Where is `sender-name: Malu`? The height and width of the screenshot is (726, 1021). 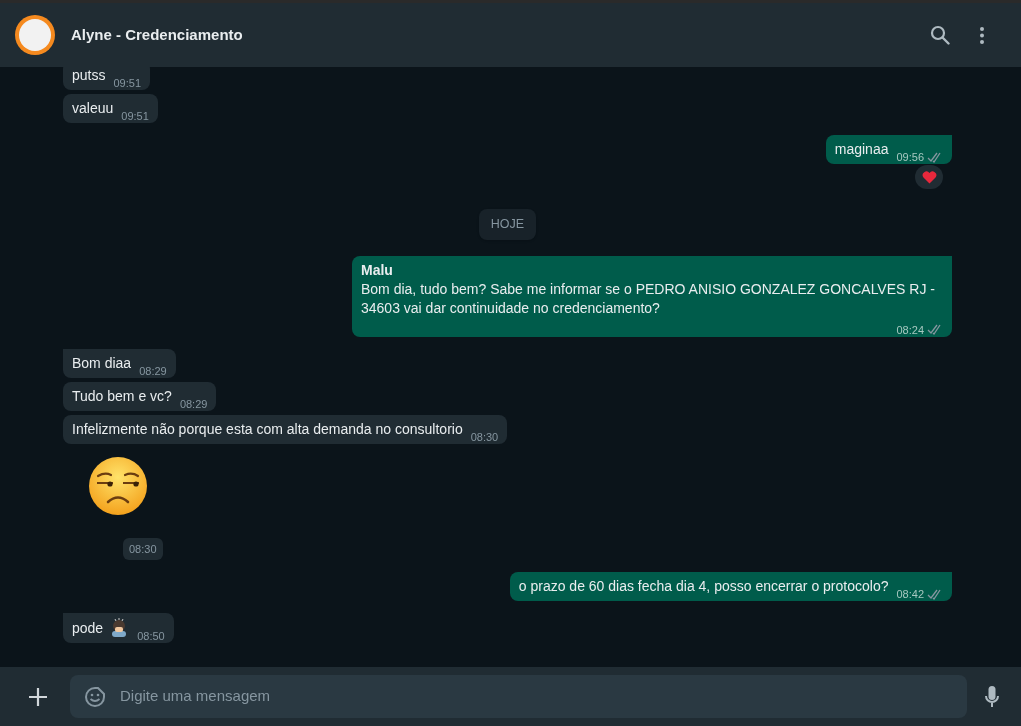 sender-name: Malu is located at coordinates (377, 270).